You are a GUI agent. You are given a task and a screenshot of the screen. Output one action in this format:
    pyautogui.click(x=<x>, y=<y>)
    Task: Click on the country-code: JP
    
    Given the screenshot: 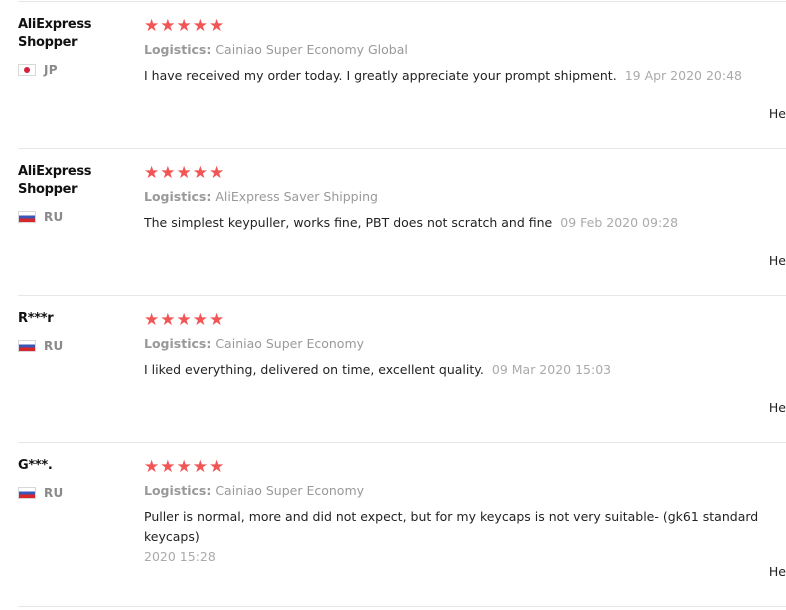 What is the action you would take?
    pyautogui.click(x=51, y=70)
    